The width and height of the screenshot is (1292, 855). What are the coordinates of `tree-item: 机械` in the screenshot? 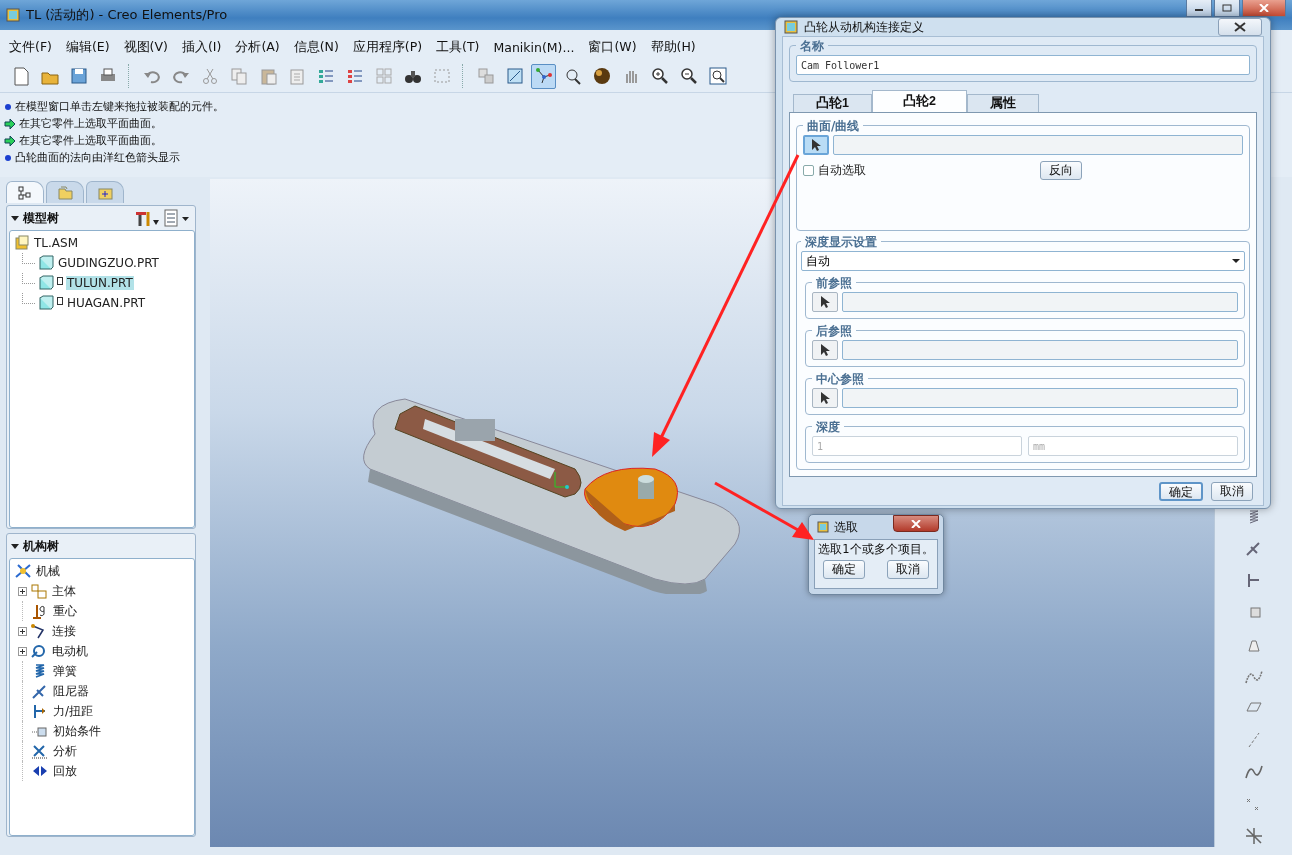 It's located at (48, 571).